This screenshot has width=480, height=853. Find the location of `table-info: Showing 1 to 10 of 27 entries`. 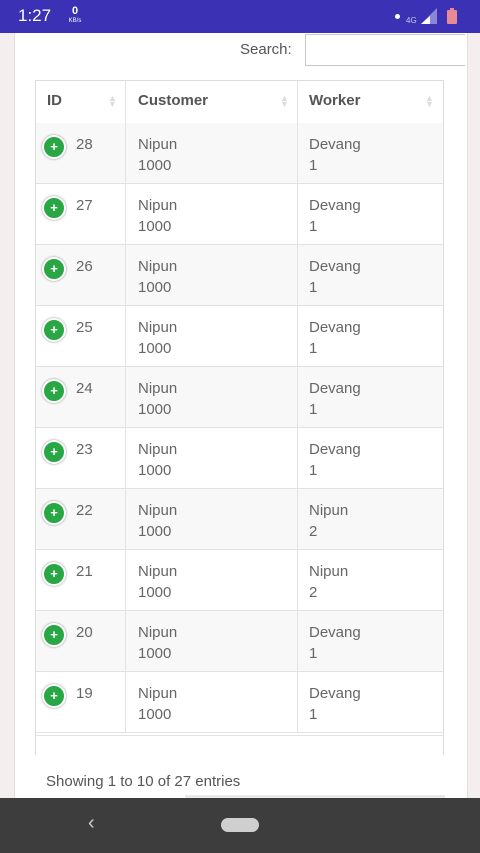

table-info: Showing 1 to 10 of 27 entries is located at coordinates (143, 781).